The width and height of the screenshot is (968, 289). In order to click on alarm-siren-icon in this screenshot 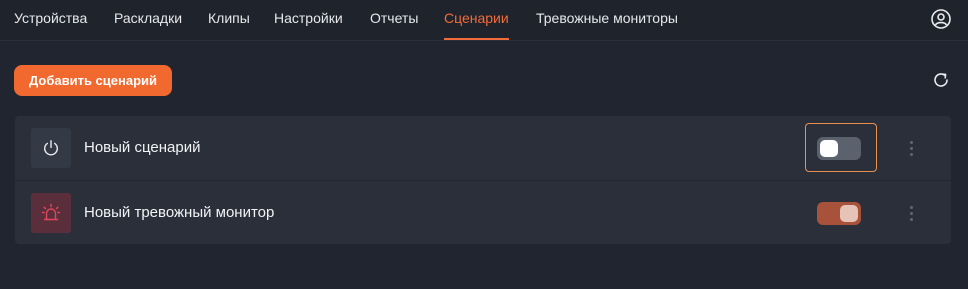, I will do `click(51, 213)`.